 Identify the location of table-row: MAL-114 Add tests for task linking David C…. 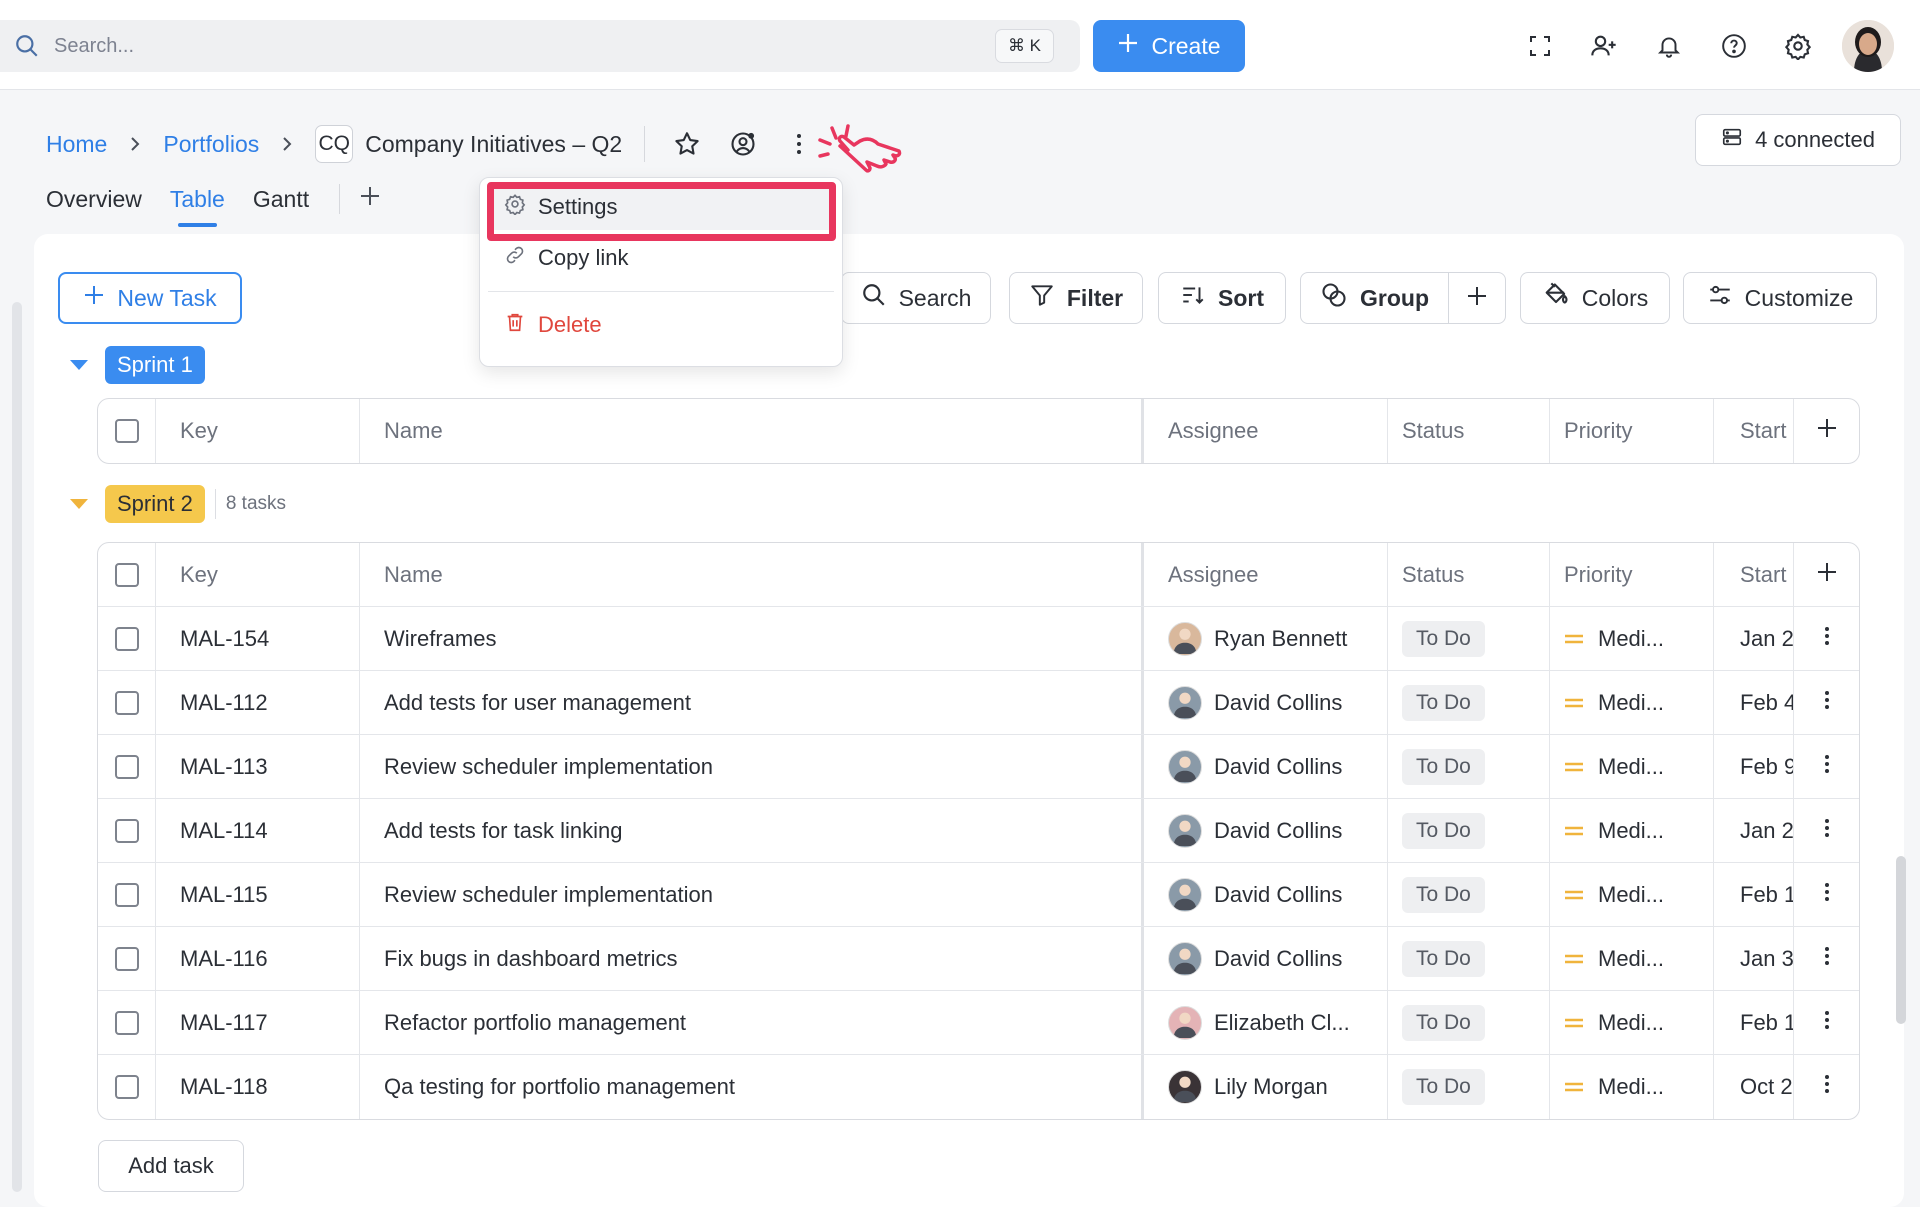
(978, 831).